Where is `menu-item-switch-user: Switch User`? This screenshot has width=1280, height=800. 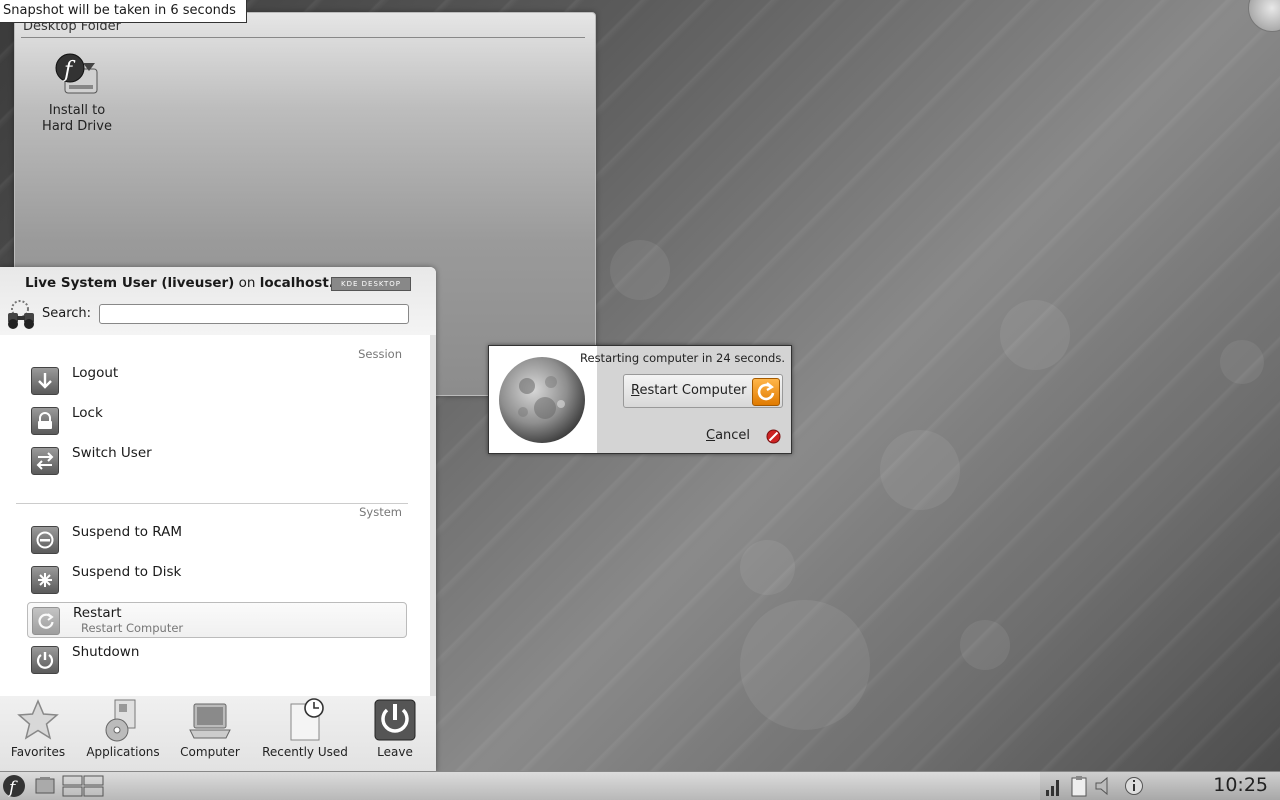 menu-item-switch-user: Switch User is located at coordinates (217, 461).